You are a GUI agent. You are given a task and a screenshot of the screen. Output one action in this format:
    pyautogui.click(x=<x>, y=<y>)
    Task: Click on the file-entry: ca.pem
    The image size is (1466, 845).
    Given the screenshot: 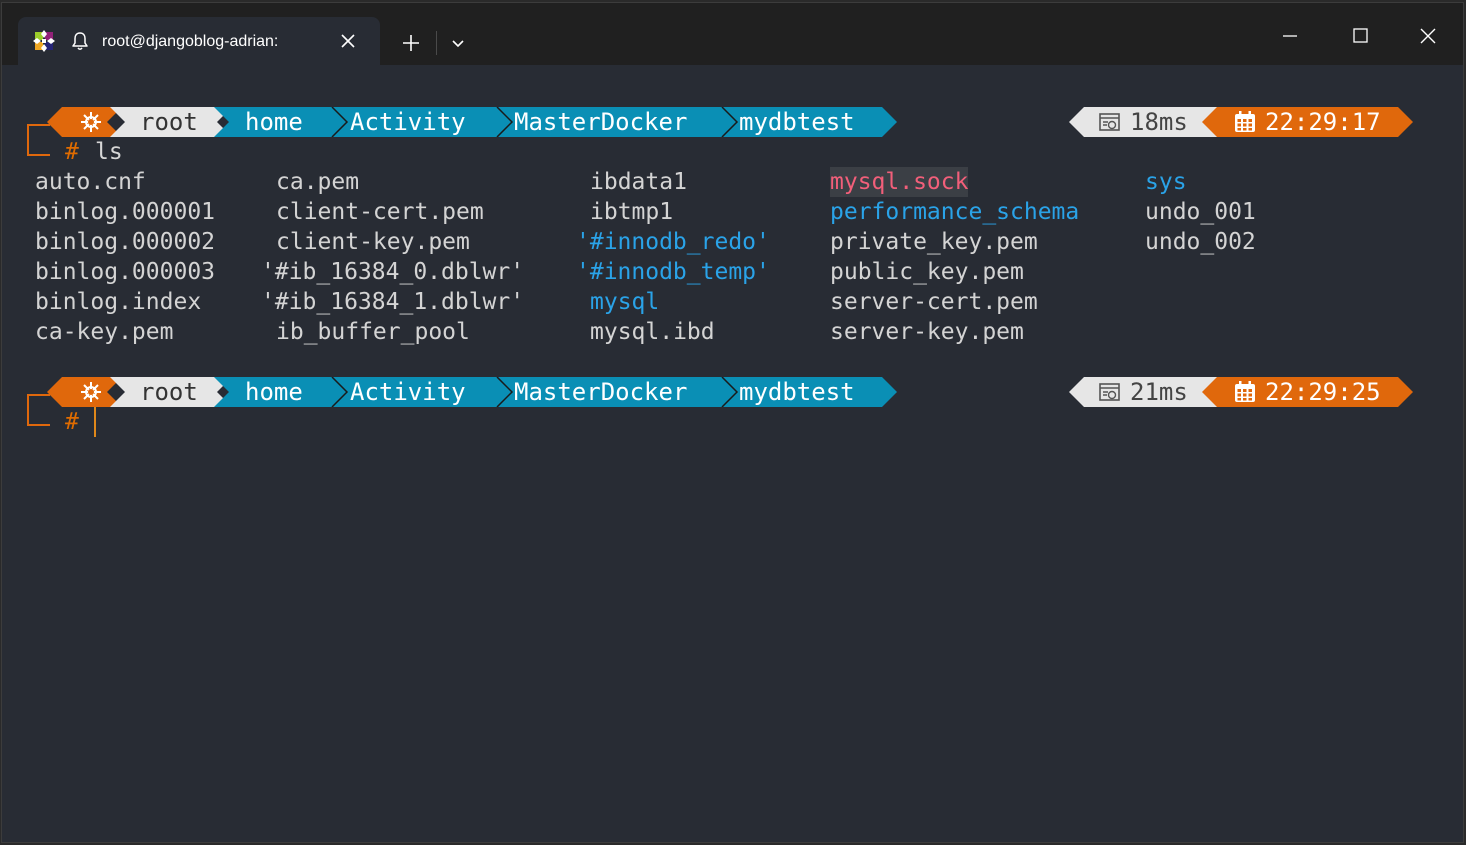 What is the action you would take?
    pyautogui.click(x=318, y=182)
    